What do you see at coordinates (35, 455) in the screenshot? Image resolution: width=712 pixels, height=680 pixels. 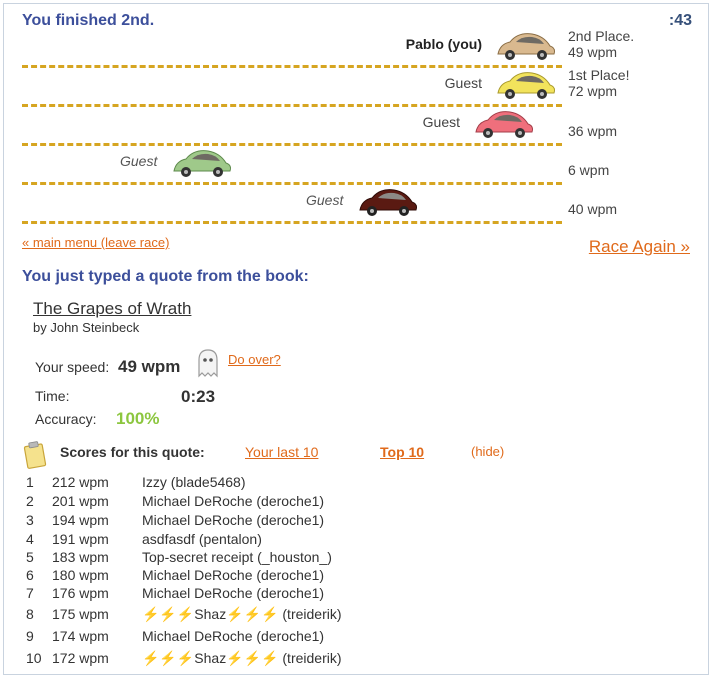 I see `clipboard-icon` at bounding box center [35, 455].